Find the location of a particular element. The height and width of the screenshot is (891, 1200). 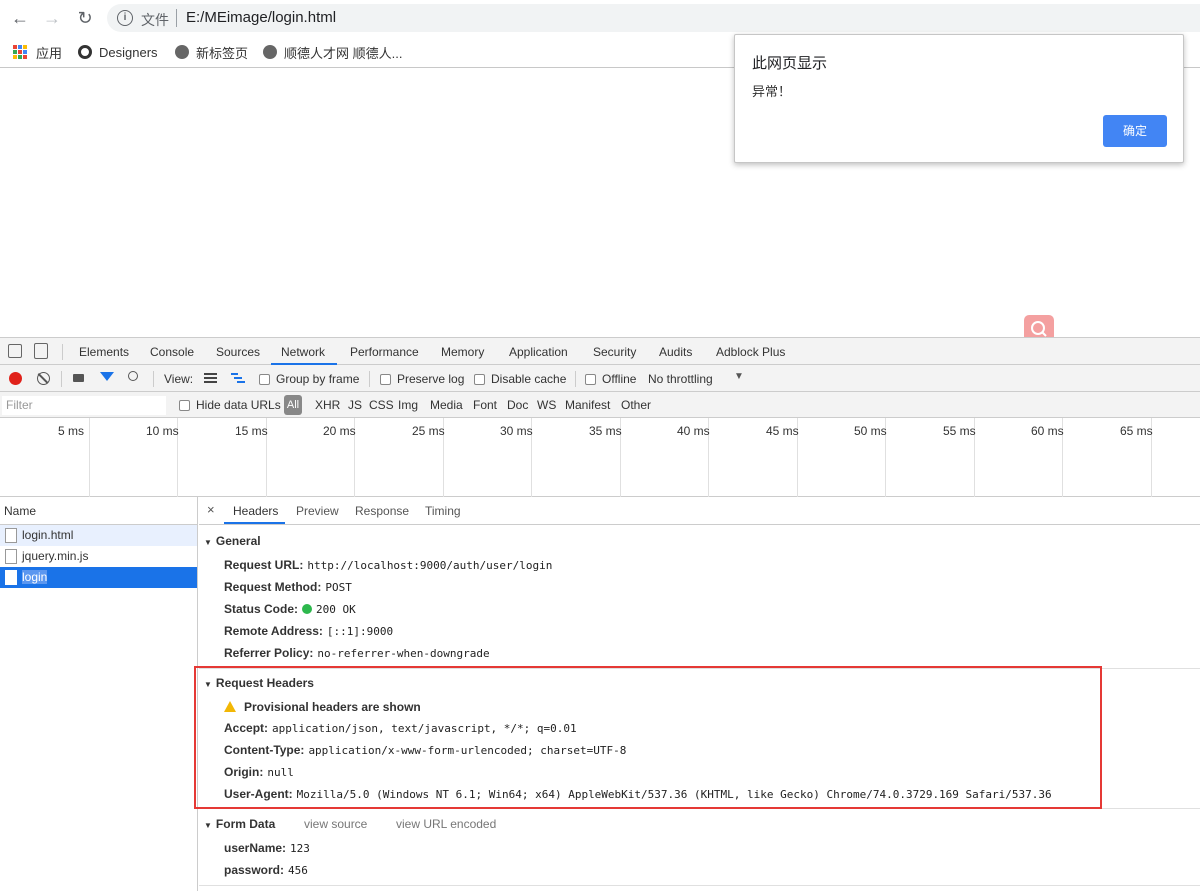

timeline-tick-label: 40 ms is located at coordinates (693, 431).